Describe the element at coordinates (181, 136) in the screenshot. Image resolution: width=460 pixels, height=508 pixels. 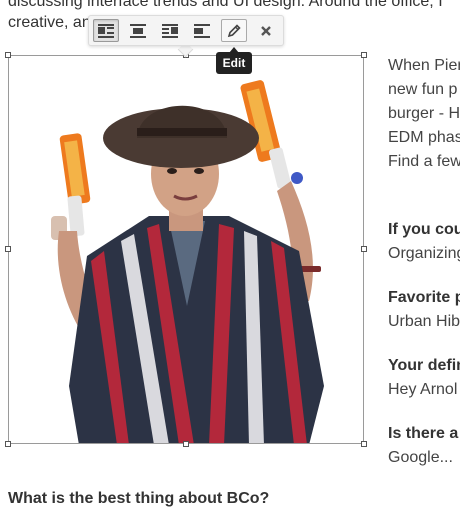
I see `hat` at that location.